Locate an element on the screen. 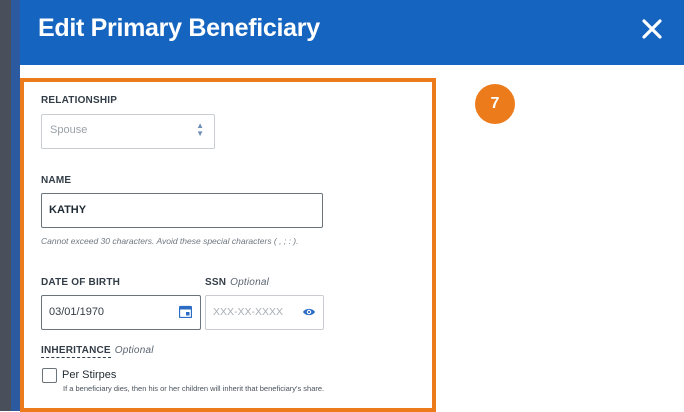 This screenshot has height=412, width=684. background-strip is located at coordinates (5, 205).